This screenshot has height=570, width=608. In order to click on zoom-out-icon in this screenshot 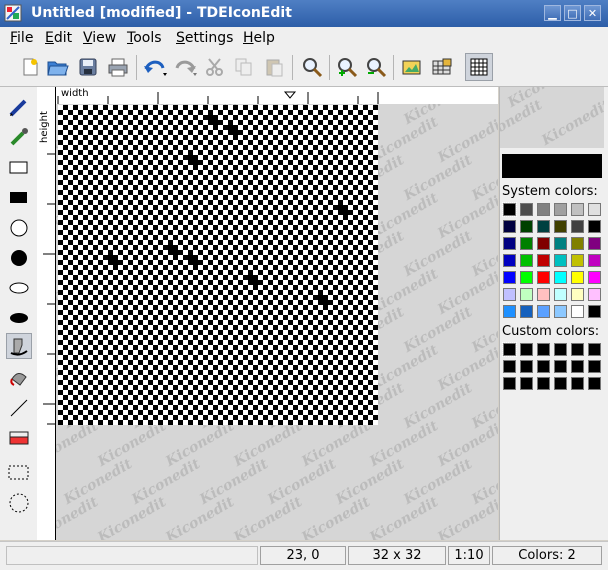, I will do `click(376, 67)`.